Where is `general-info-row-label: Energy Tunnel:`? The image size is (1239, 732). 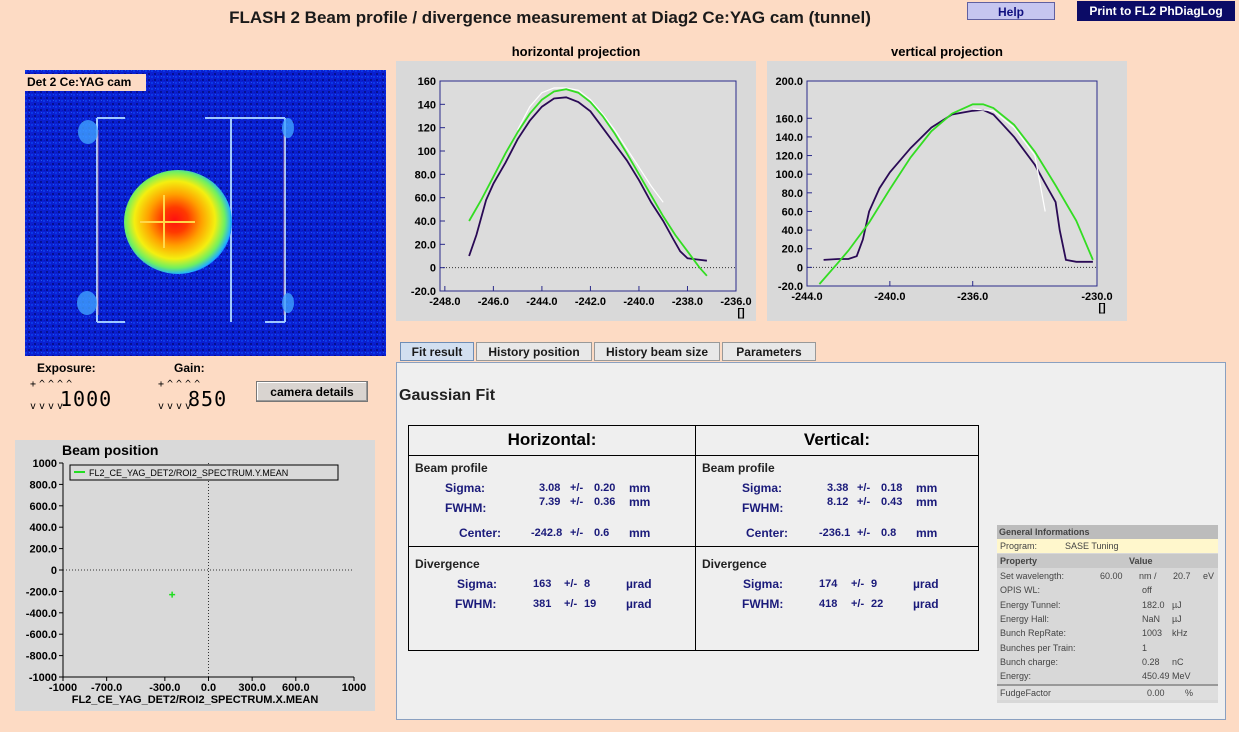 general-info-row-label: Energy Tunnel: is located at coordinates (1030, 604).